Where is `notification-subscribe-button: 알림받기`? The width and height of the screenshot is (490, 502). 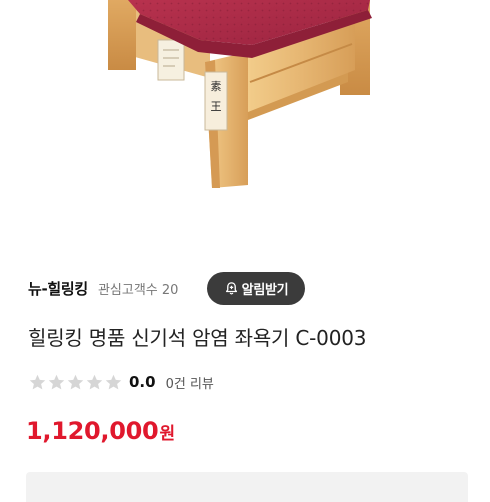 notification-subscribe-button: 알림받기 is located at coordinates (256, 288).